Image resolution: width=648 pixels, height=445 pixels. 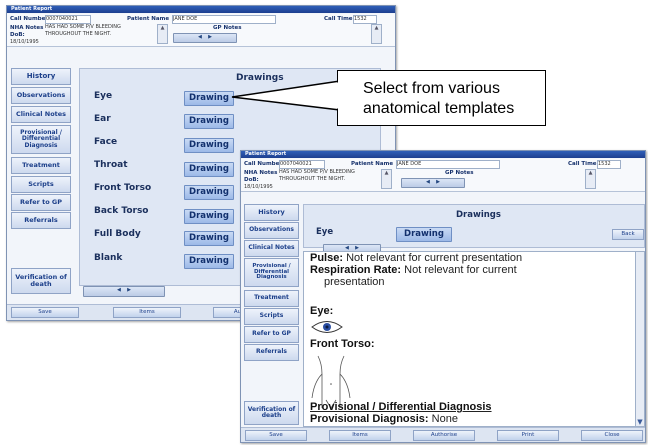 I want to click on provisional-diagnosis-value: None, so click(x=444, y=419).